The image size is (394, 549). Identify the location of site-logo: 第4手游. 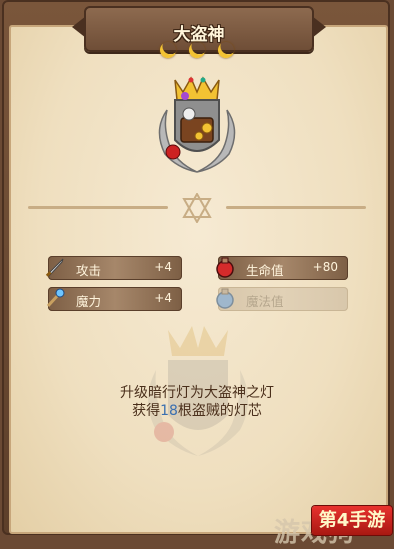
(352, 520).